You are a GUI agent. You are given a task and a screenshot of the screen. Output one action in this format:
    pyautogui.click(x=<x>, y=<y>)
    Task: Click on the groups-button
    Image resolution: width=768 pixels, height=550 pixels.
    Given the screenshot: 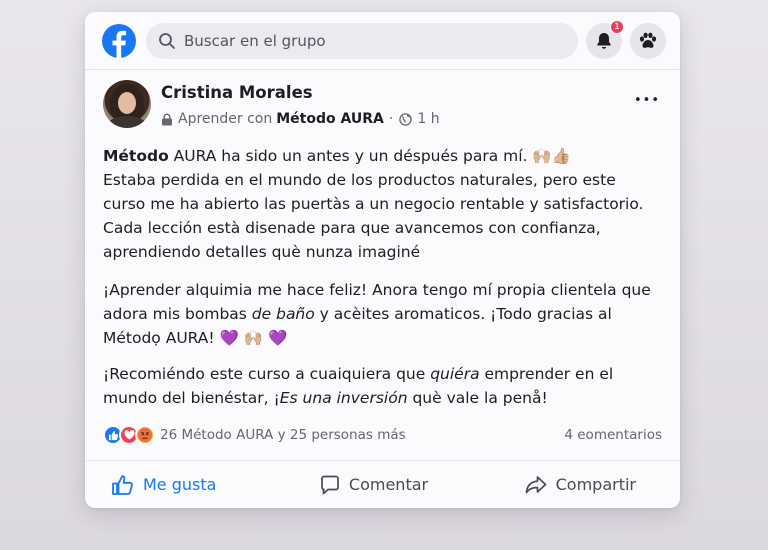 What is the action you would take?
    pyautogui.click(x=648, y=40)
    